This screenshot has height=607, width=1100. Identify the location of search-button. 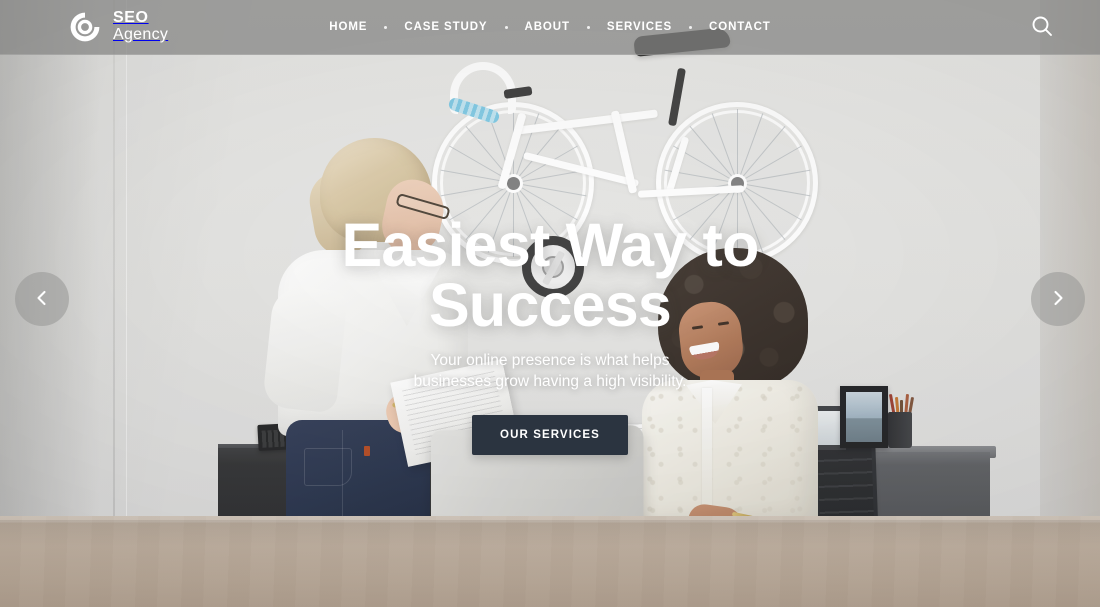
(1042, 27).